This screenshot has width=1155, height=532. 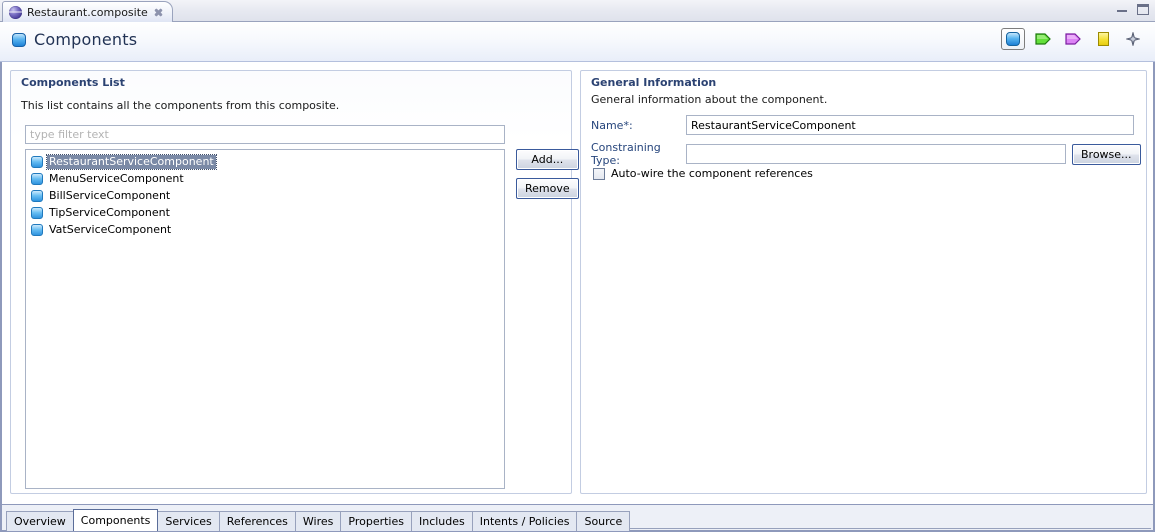 I want to click on general-information-description: General information about the component., so click(x=709, y=99).